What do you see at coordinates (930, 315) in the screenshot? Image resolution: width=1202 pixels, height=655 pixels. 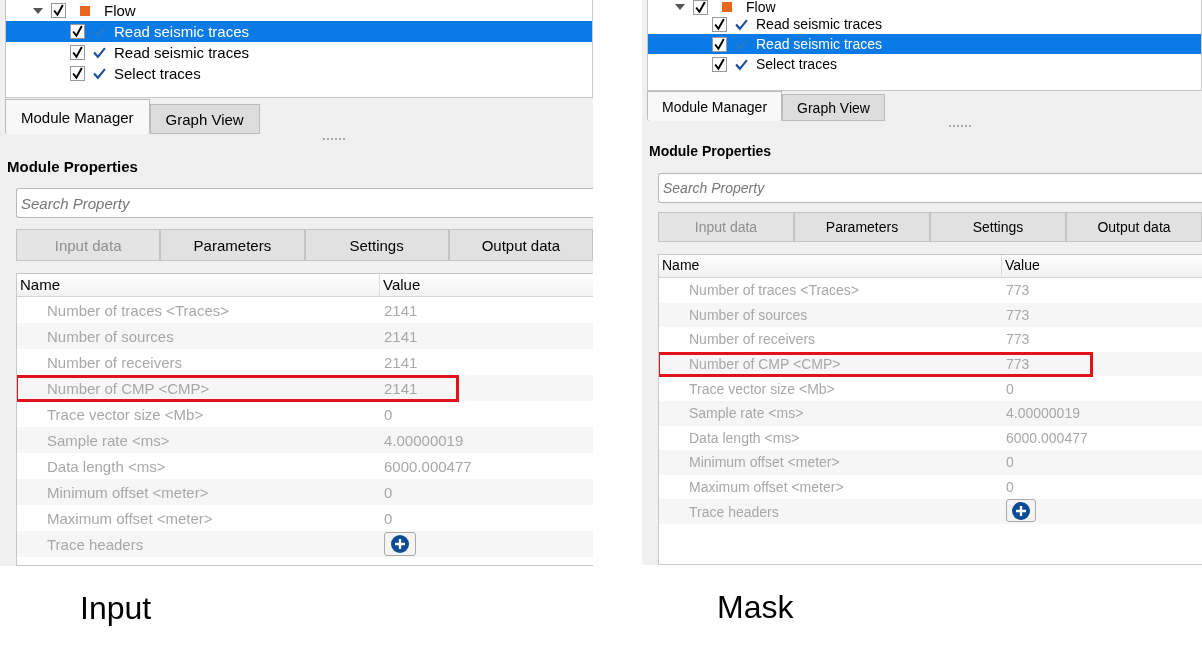 I see `table-row: Number of sources 773` at bounding box center [930, 315].